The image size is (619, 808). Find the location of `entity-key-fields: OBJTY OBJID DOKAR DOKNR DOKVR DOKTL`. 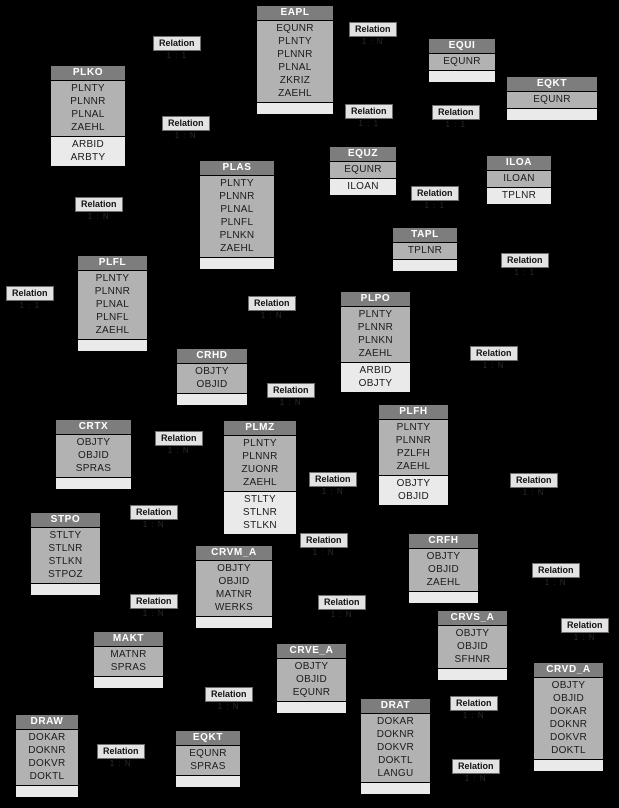

entity-key-fields: OBJTY OBJID DOKAR DOKNR DOKVR DOKTL is located at coordinates (568, 718).